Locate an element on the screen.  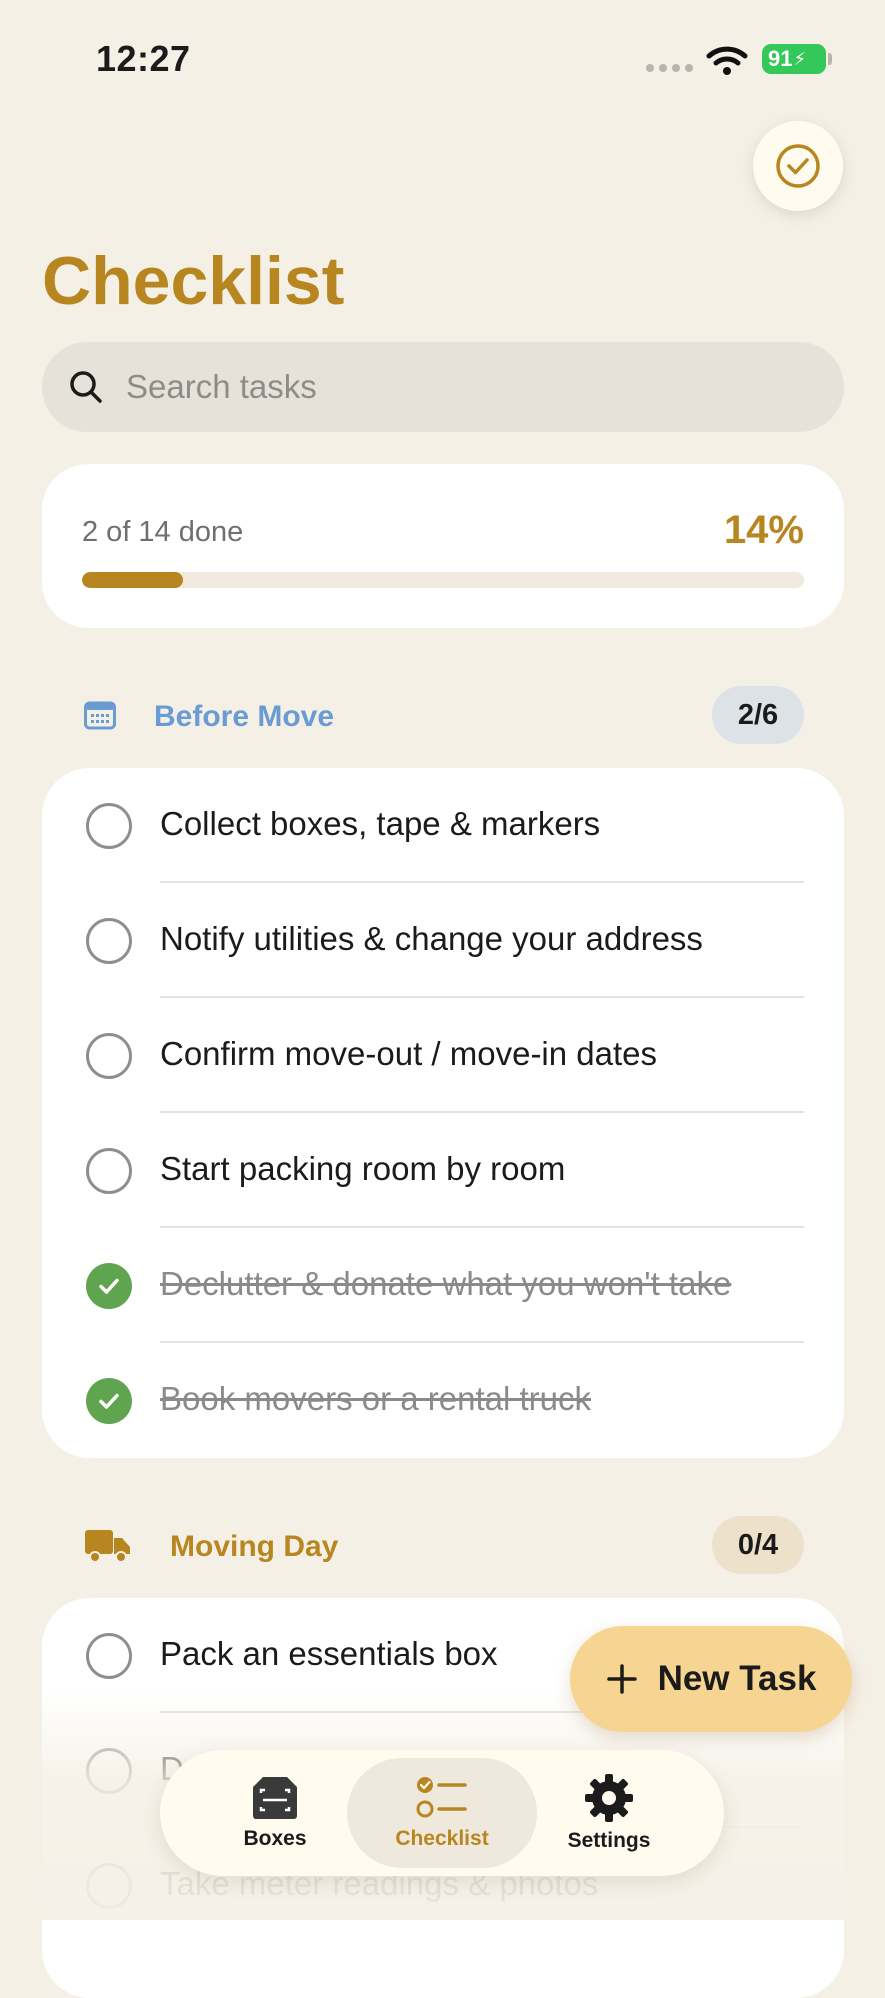
plus-icon is located at coordinates (621, 1679).